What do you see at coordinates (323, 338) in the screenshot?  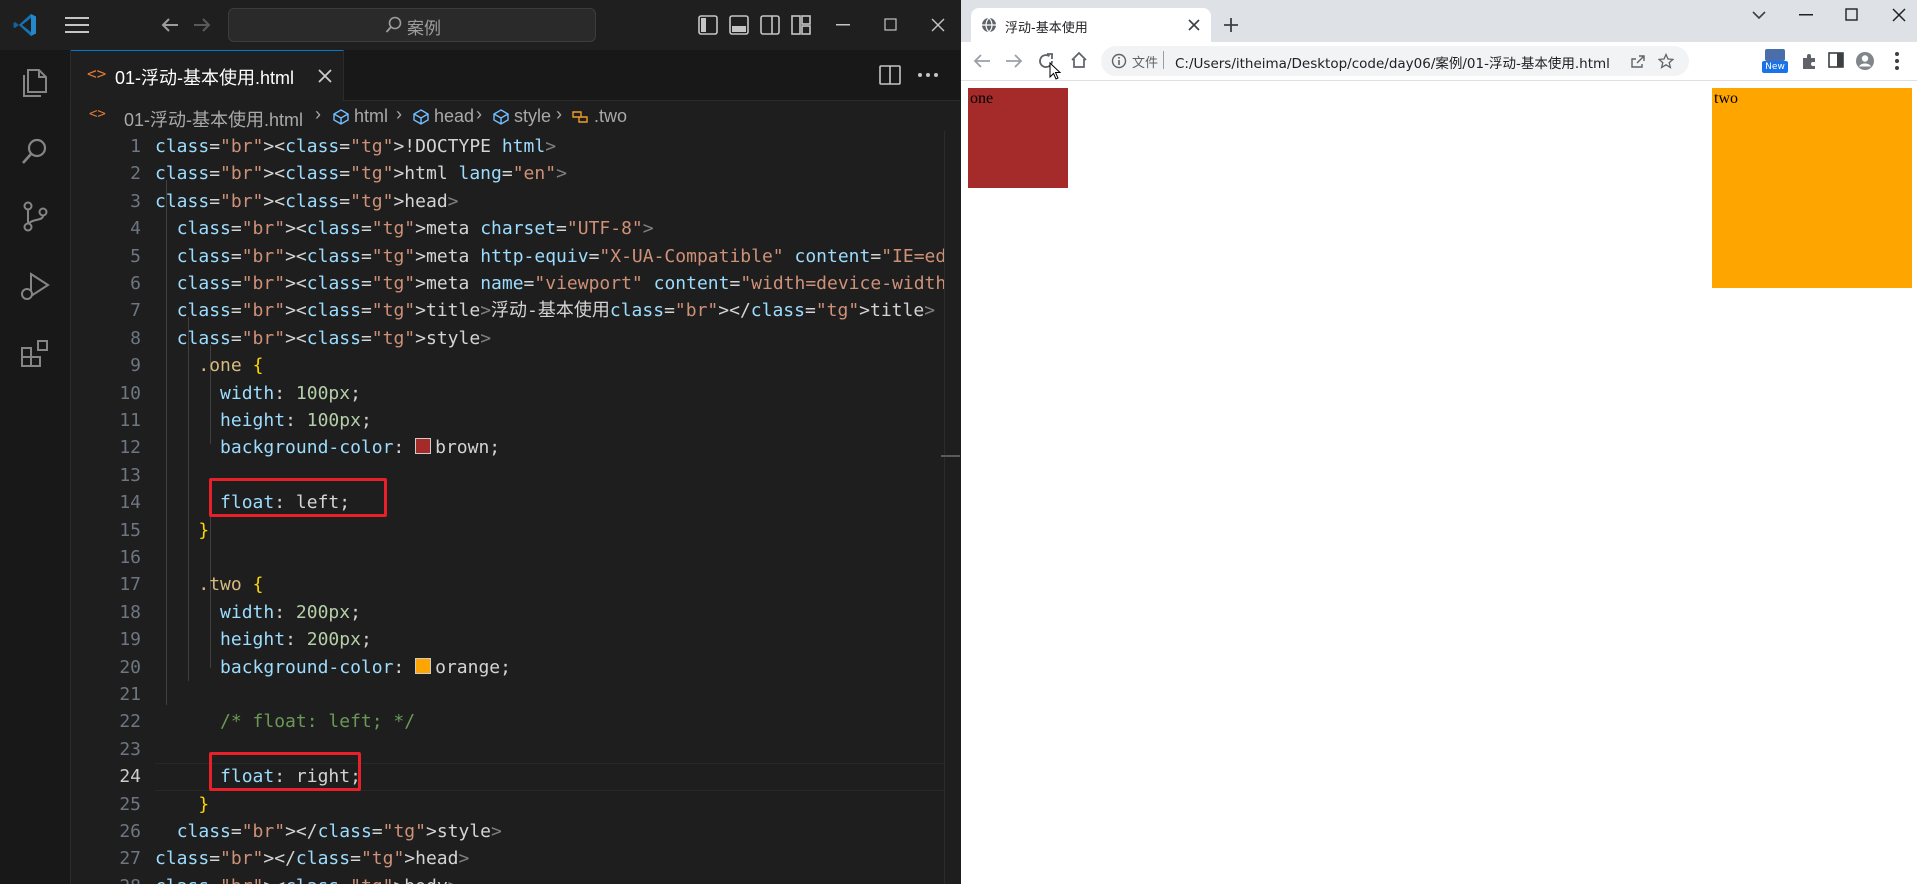 I see `code-line: class="br"><class="tg">style>` at bounding box center [323, 338].